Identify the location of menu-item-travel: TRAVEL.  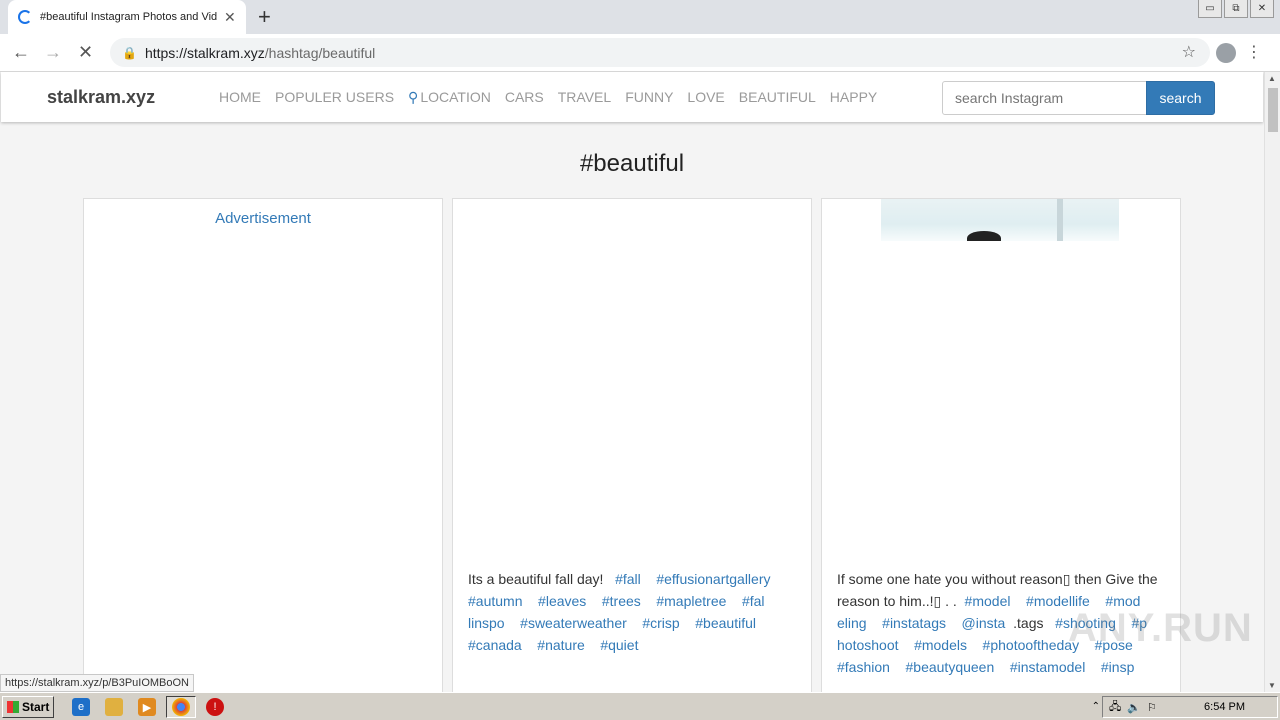
(584, 97).